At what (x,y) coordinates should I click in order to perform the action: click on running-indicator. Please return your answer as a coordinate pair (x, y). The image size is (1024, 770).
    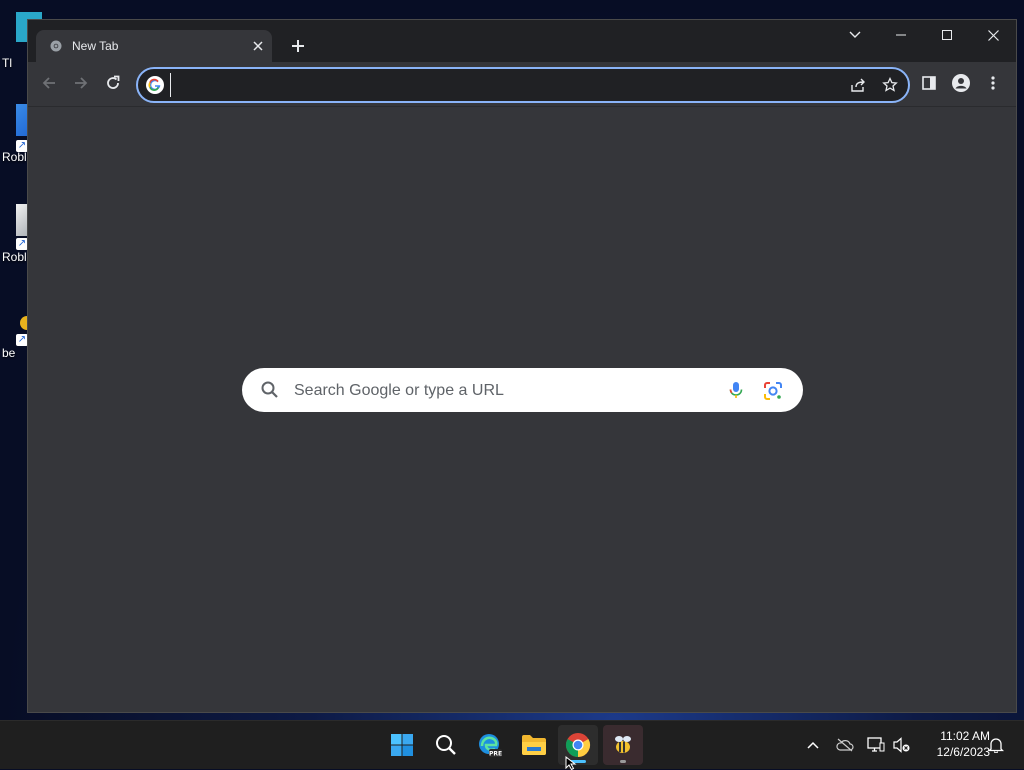
    Looking at the image, I should click on (623, 761).